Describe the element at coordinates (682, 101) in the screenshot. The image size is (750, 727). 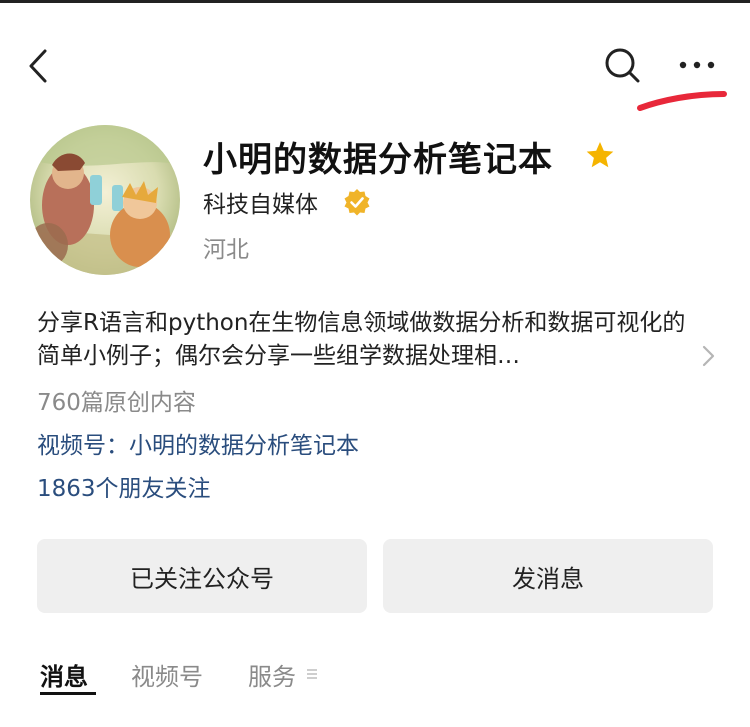
I see `red-annotation-stroke` at that location.